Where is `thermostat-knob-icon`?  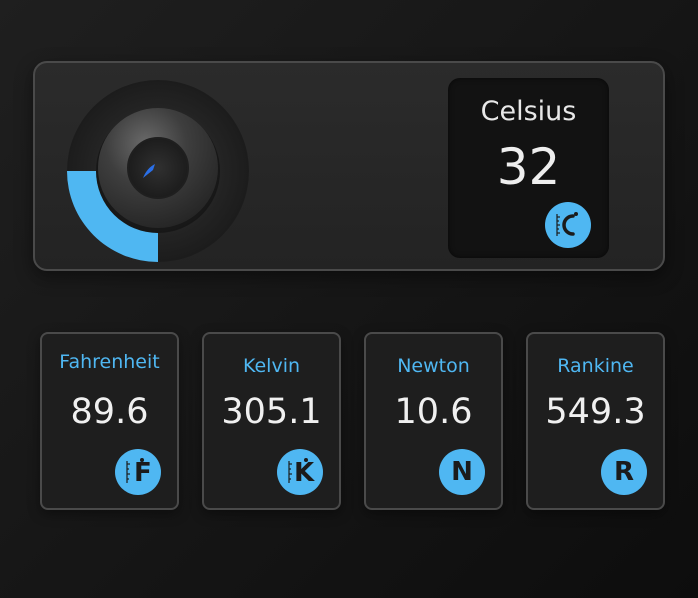 thermostat-knob-icon is located at coordinates (158, 171).